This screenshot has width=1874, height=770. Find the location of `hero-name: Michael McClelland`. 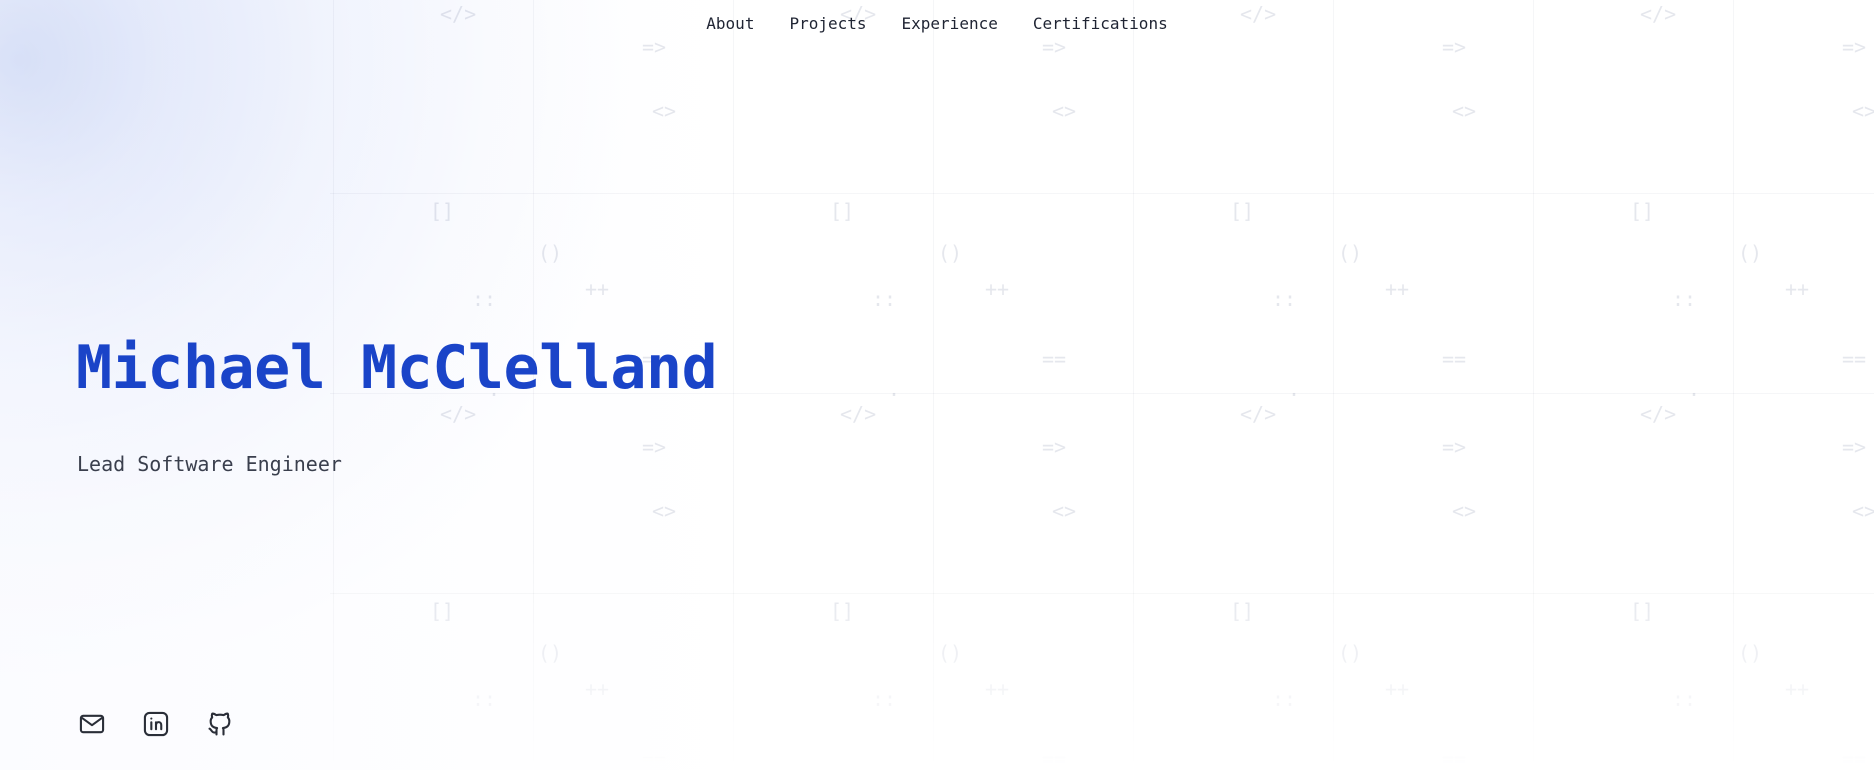

hero-name: Michael McClelland is located at coordinates (397, 368).